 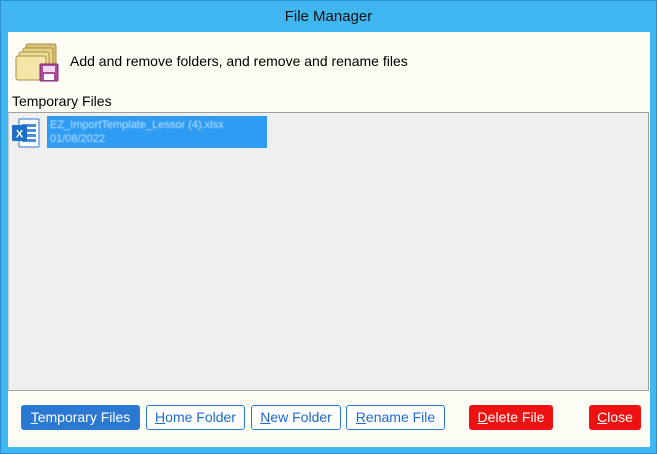 I want to click on file-date: 01/08/2022, so click(x=78, y=139).